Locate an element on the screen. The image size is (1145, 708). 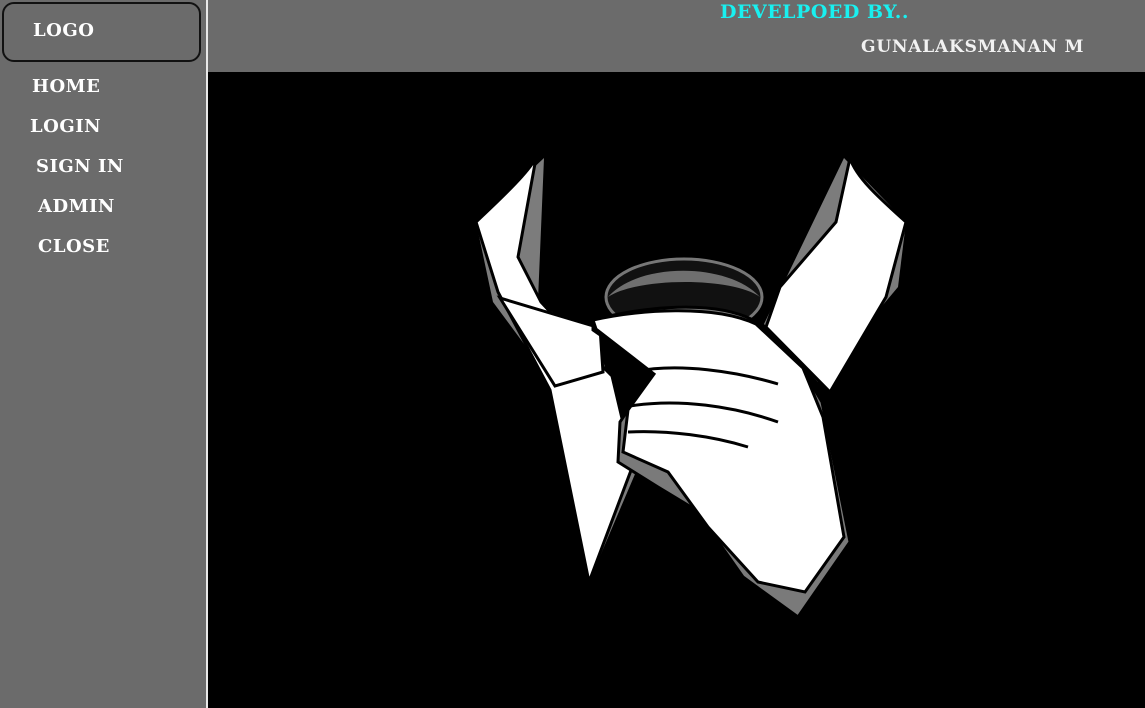
left-collar is located at coordinates (554, 372).